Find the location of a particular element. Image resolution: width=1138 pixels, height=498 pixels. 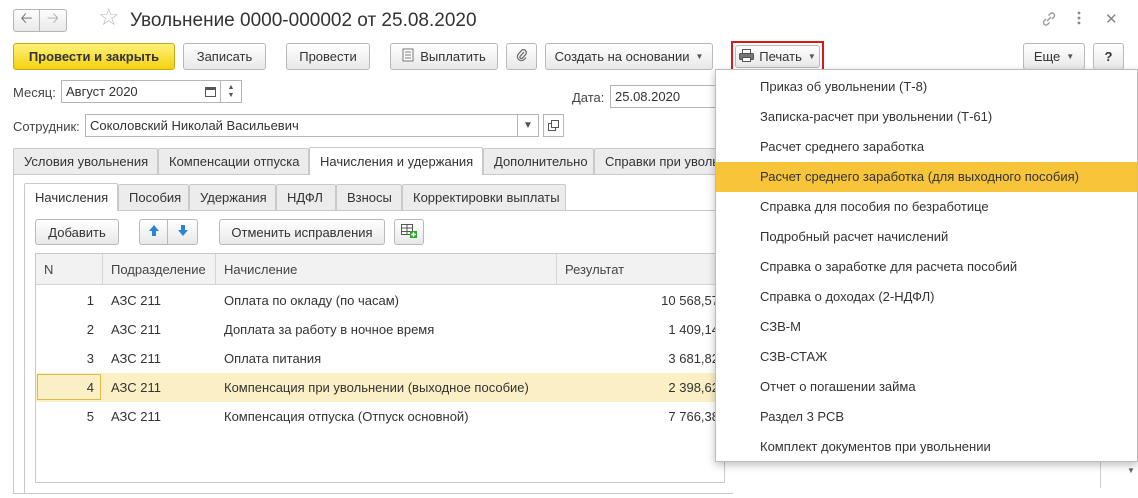

tab-certificates: Справки при уволь is located at coordinates (656, 161).